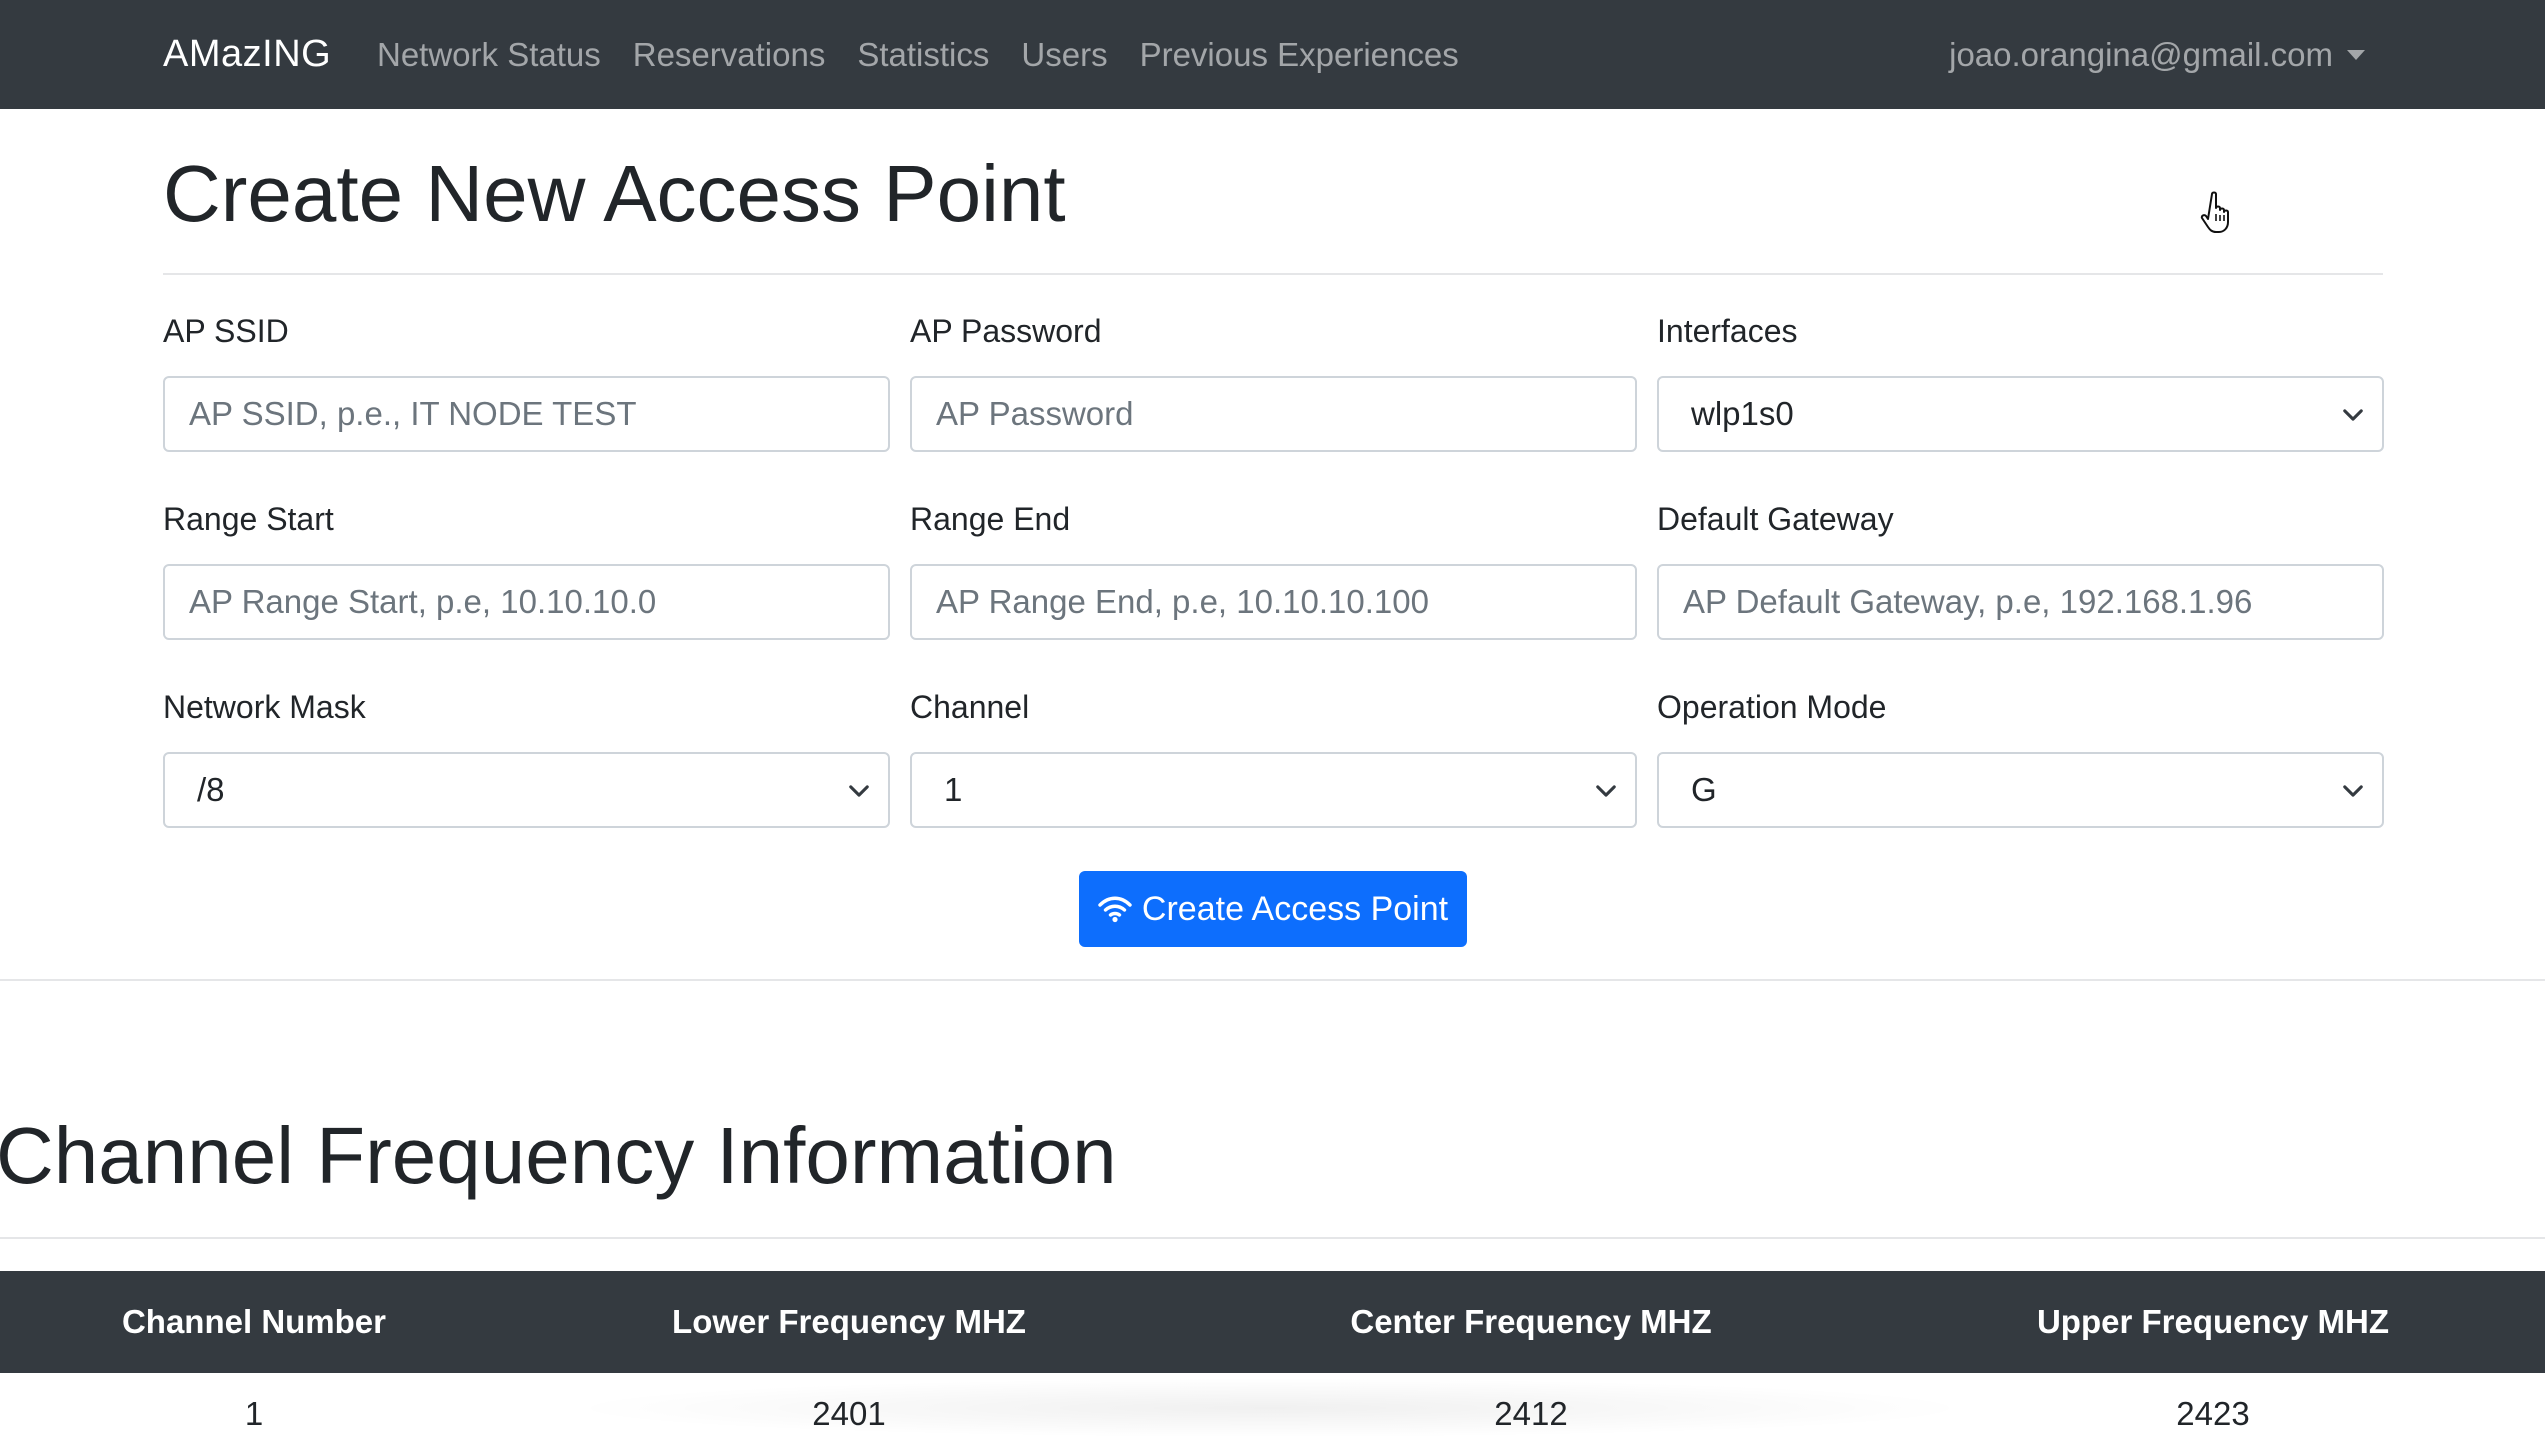  What do you see at coordinates (1772, 707) in the screenshot?
I see `operation-mode-label: Operation Mode` at bounding box center [1772, 707].